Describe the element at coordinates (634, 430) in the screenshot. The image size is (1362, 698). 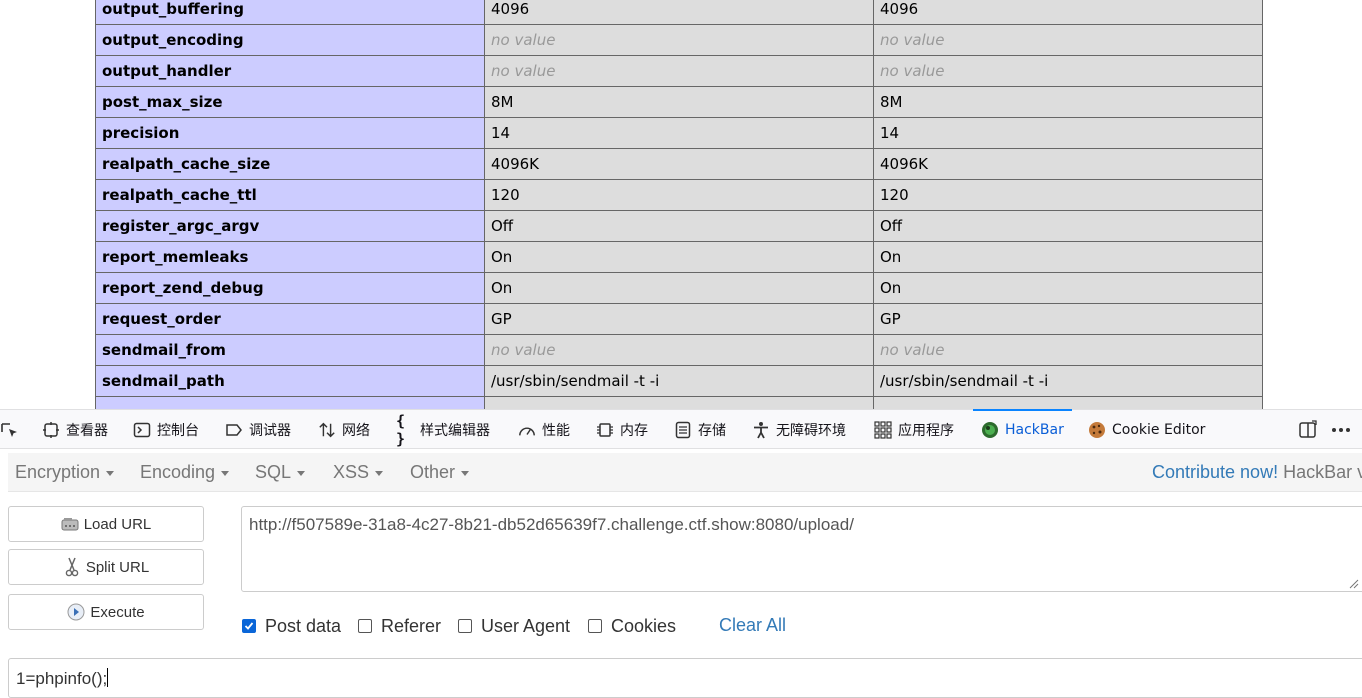
I see `tab-label: 内存` at that location.